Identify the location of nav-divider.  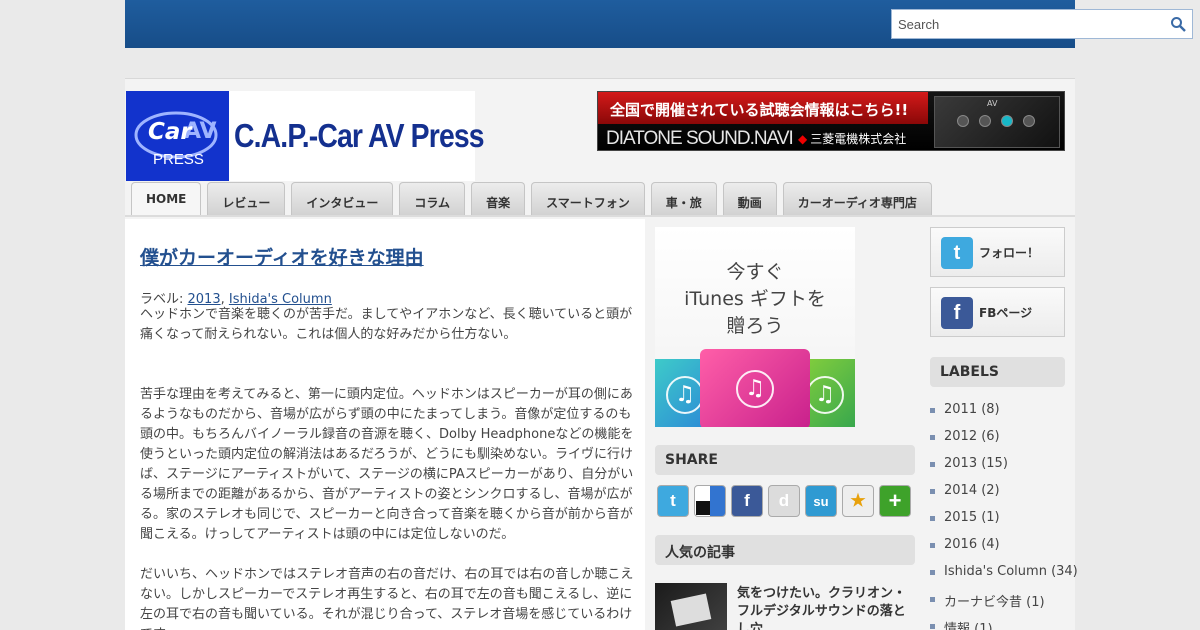
(600, 216).